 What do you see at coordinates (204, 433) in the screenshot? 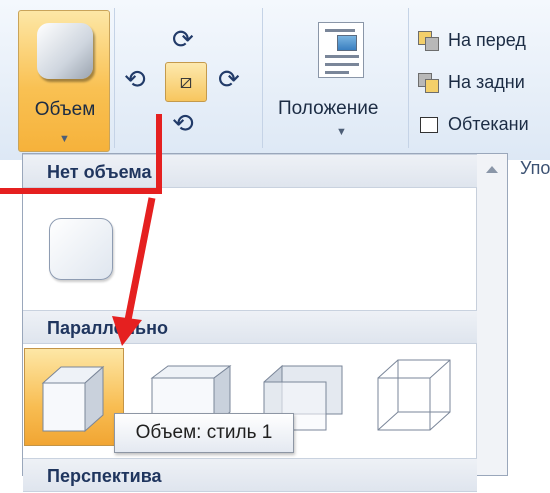
I see `tooltip: Объем: стиль 1` at bounding box center [204, 433].